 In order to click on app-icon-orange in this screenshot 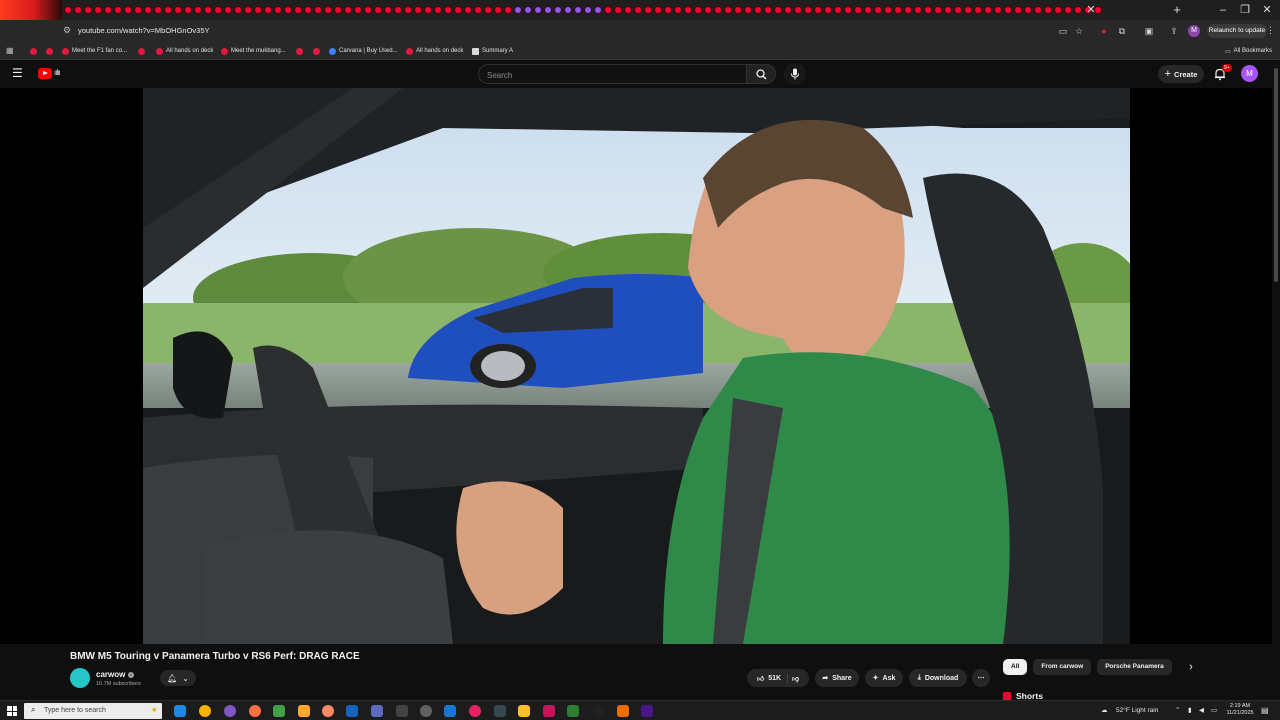, I will do `click(623, 711)`.